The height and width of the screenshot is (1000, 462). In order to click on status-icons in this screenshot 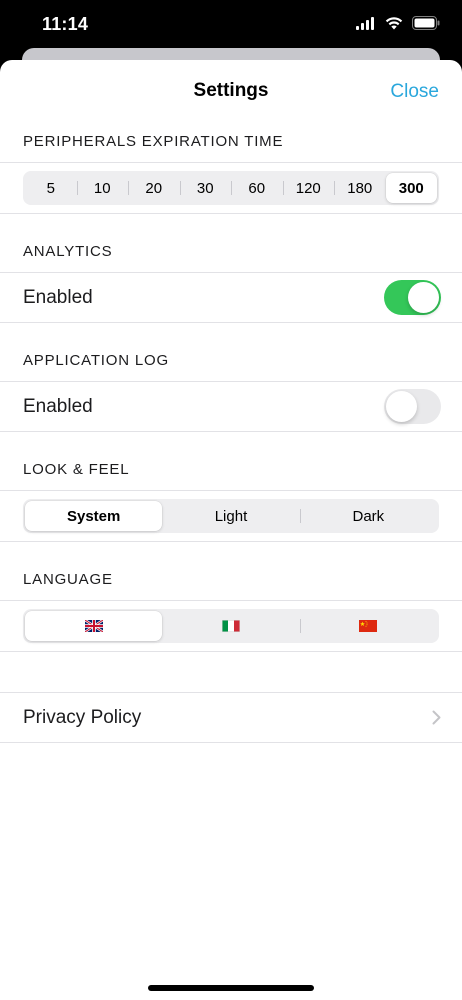, I will do `click(398, 23)`.